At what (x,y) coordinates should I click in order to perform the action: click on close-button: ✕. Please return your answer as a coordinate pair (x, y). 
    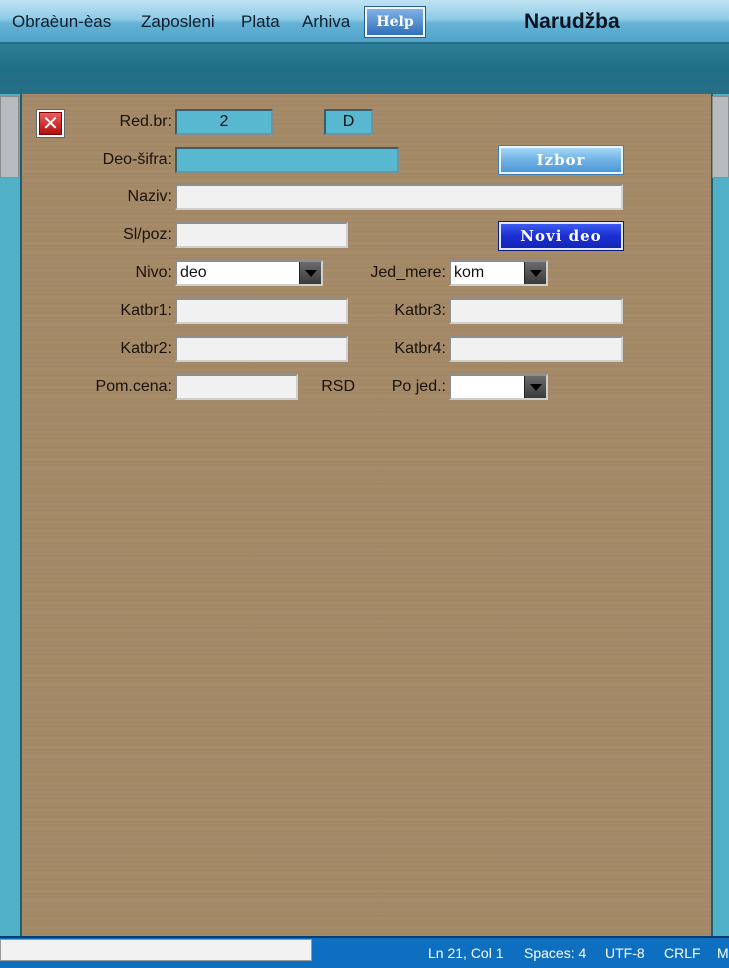
    Looking at the image, I should click on (50, 123).